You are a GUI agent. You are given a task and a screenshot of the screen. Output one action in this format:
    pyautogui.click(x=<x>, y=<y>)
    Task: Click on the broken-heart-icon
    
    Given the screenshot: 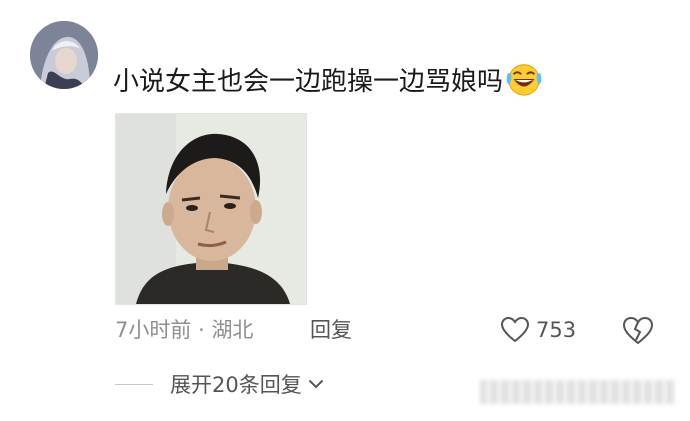 What is the action you would take?
    pyautogui.click(x=638, y=330)
    